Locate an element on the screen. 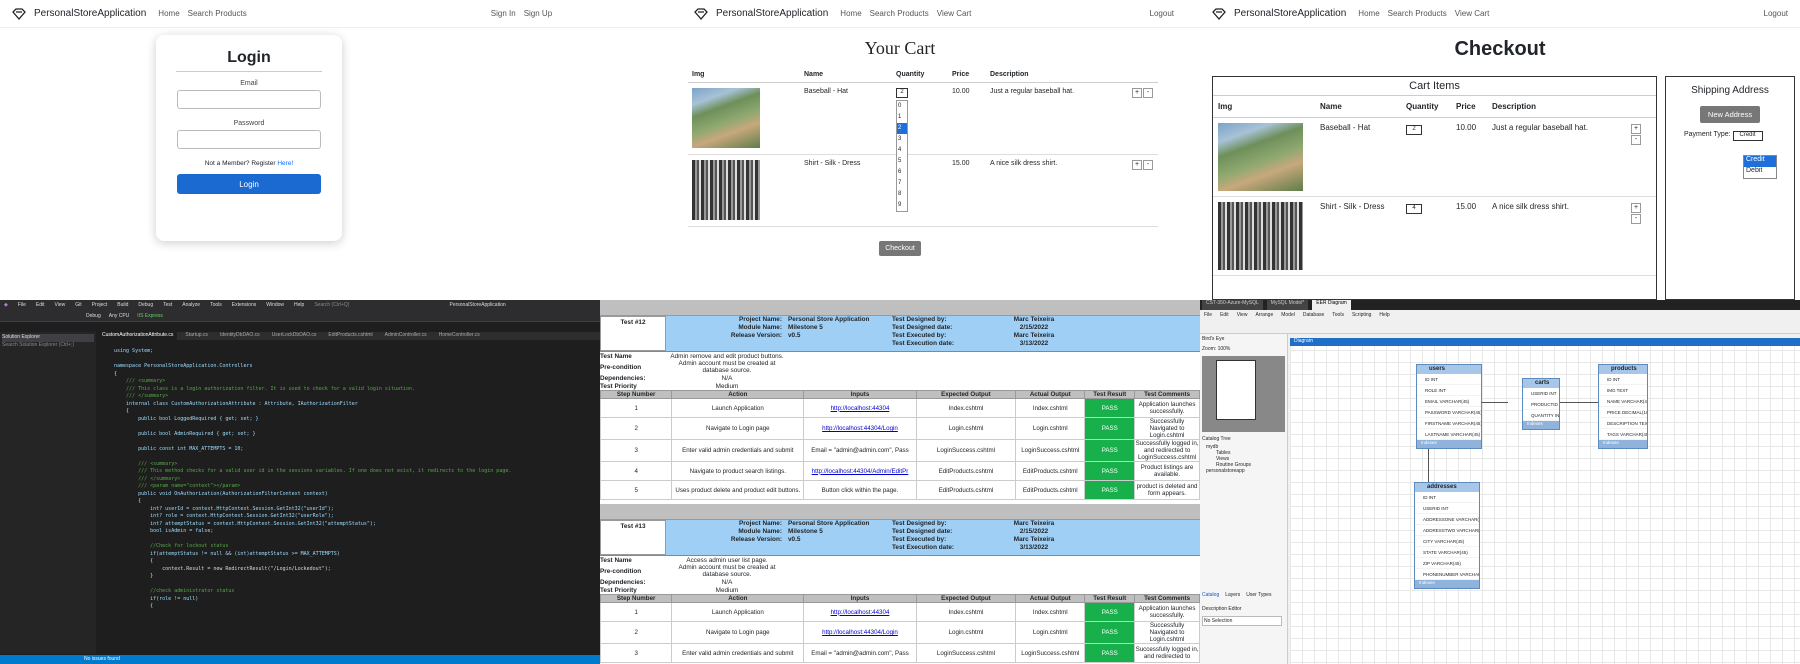 The image size is (1800, 664). editor-tab: UserLockDbDAO.cs is located at coordinates (294, 336).